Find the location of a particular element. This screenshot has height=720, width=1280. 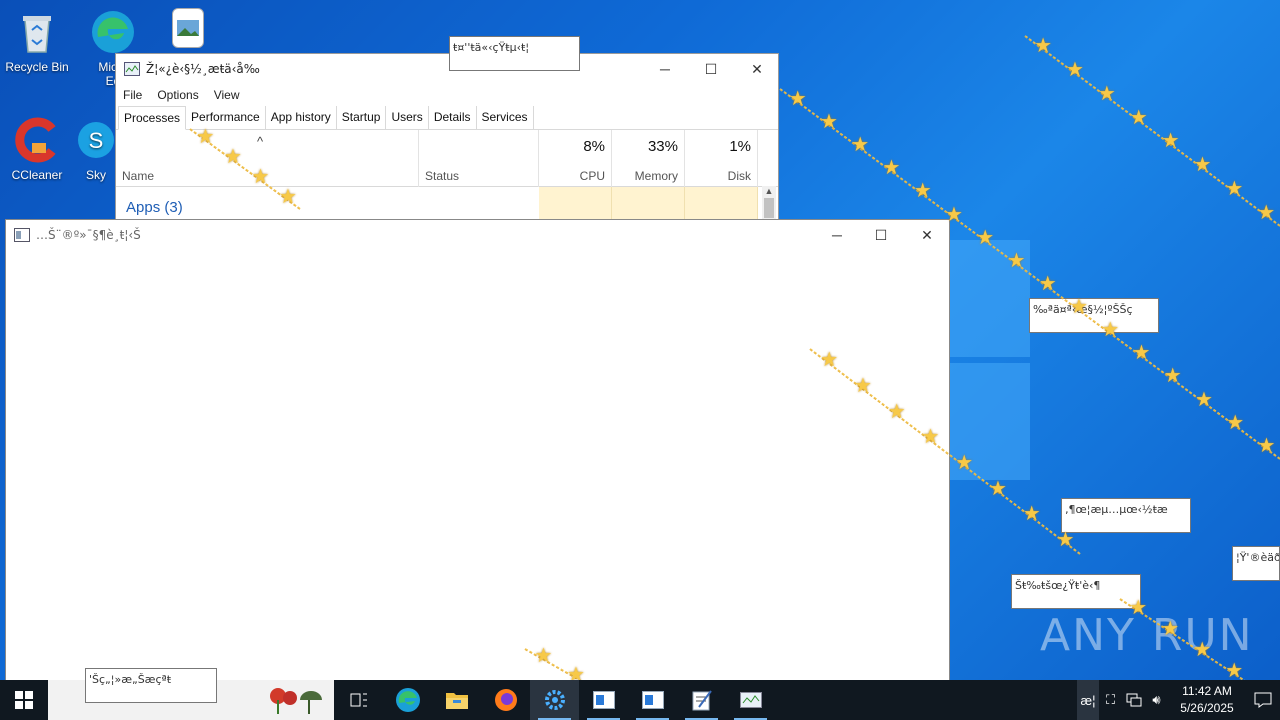

desktop-icon-label: Sky is located at coordinates (95, 175).